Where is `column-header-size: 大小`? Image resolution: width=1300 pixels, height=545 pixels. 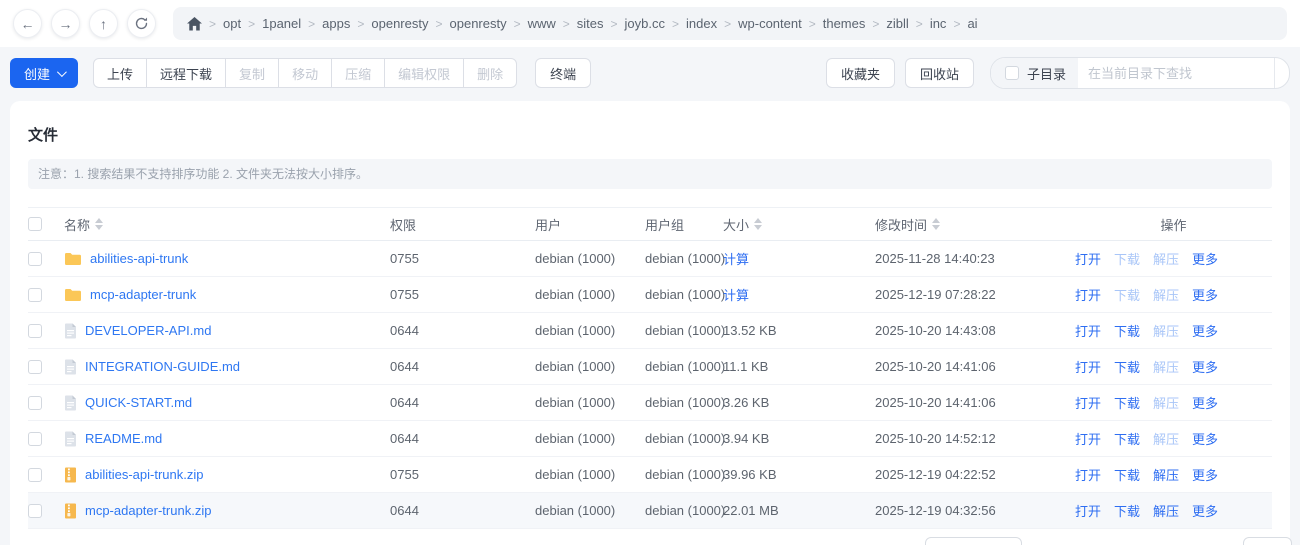
column-header-size: 大小 is located at coordinates (799, 224).